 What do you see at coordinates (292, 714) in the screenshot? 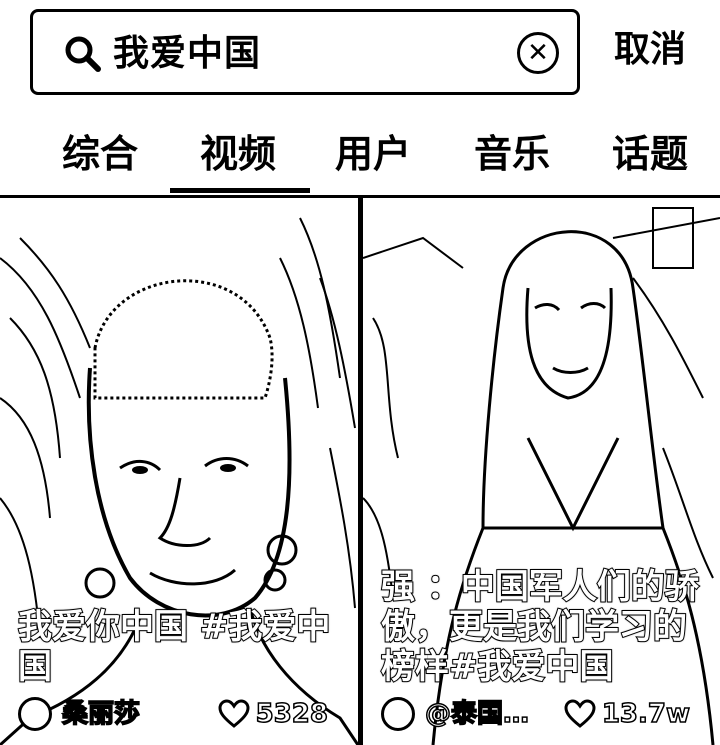
I see `like-count-text: 5328` at bounding box center [292, 714].